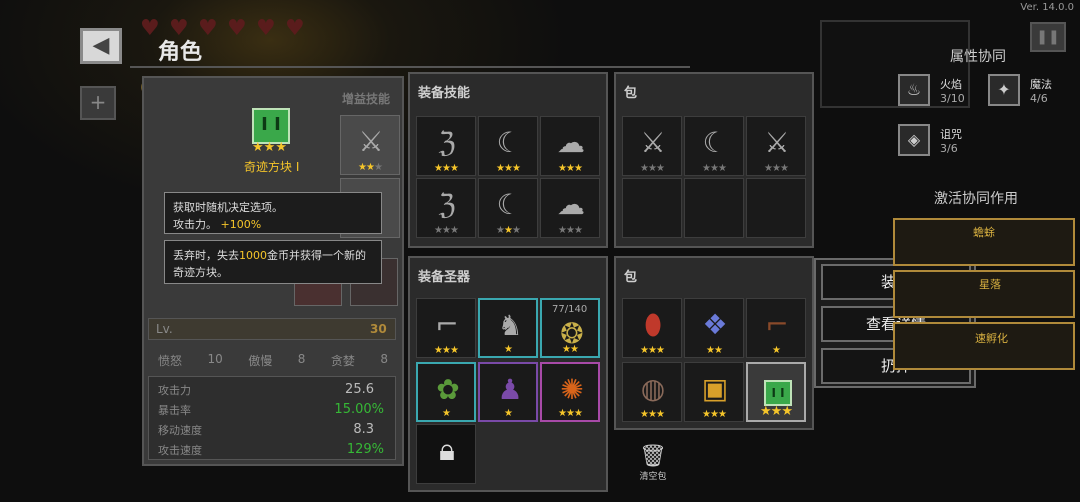 This screenshot has width=1080, height=502. Describe the element at coordinates (410, 48) in the screenshot. I see `header-bar` at that location.